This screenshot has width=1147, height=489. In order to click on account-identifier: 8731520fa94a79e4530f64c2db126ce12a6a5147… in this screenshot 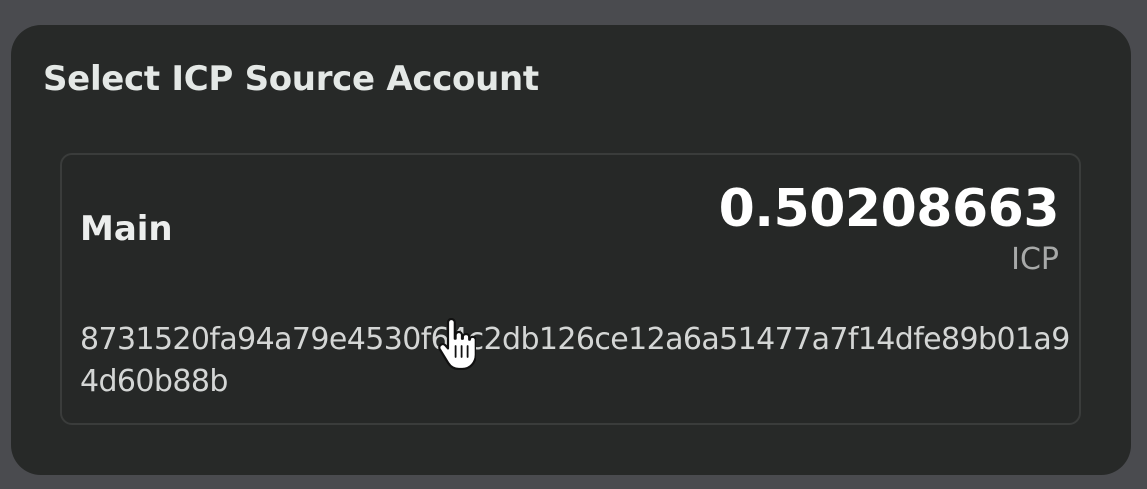, I will do `click(575, 360)`.